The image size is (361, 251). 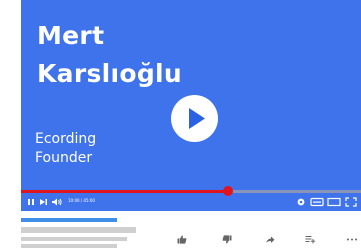 I want to click on skip-next-icon, so click(x=43, y=202).